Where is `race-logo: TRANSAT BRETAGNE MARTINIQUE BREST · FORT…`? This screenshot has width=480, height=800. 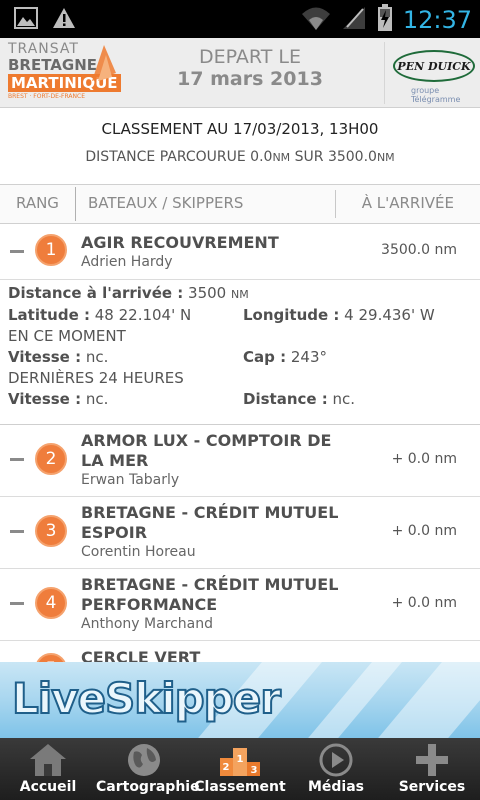 race-logo: TRANSAT BRETAGNE MARTINIQUE BREST · FORT… is located at coordinates (64, 73).